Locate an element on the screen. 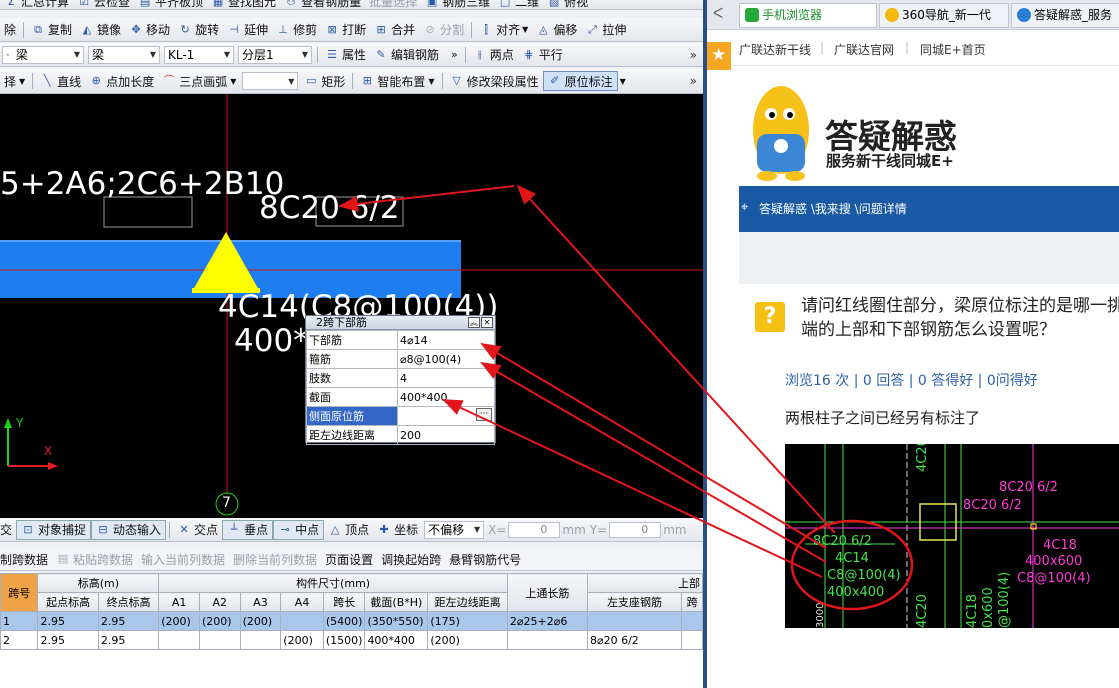 Image resolution: width=1119 pixels, height=688 pixels. smart-layout-button: ⊞ 智能布置 ▼ is located at coordinates (397, 81).